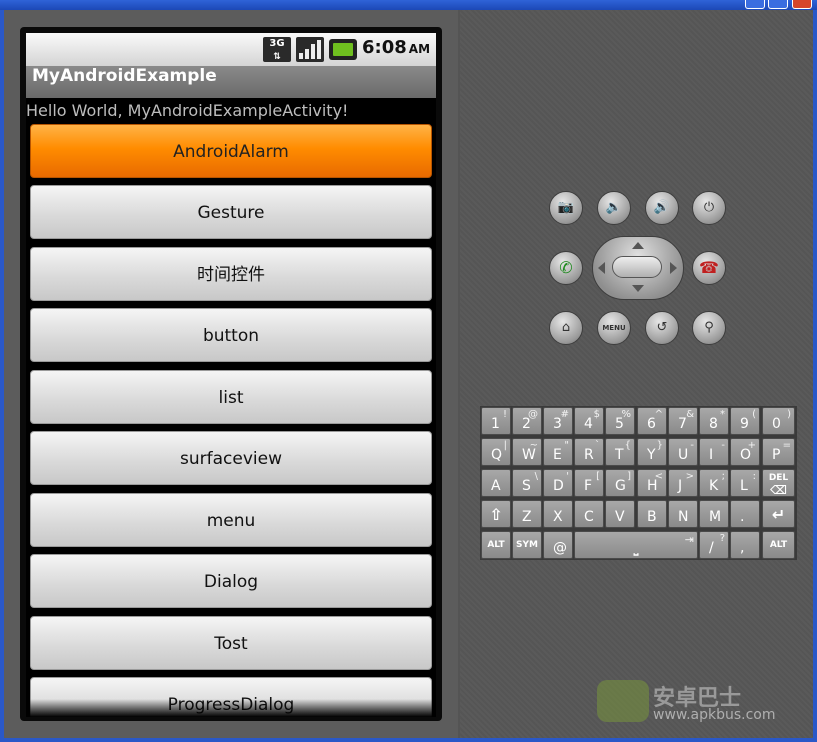 The width and height of the screenshot is (817, 742). I want to click on key-y: Y}, so click(652, 452).